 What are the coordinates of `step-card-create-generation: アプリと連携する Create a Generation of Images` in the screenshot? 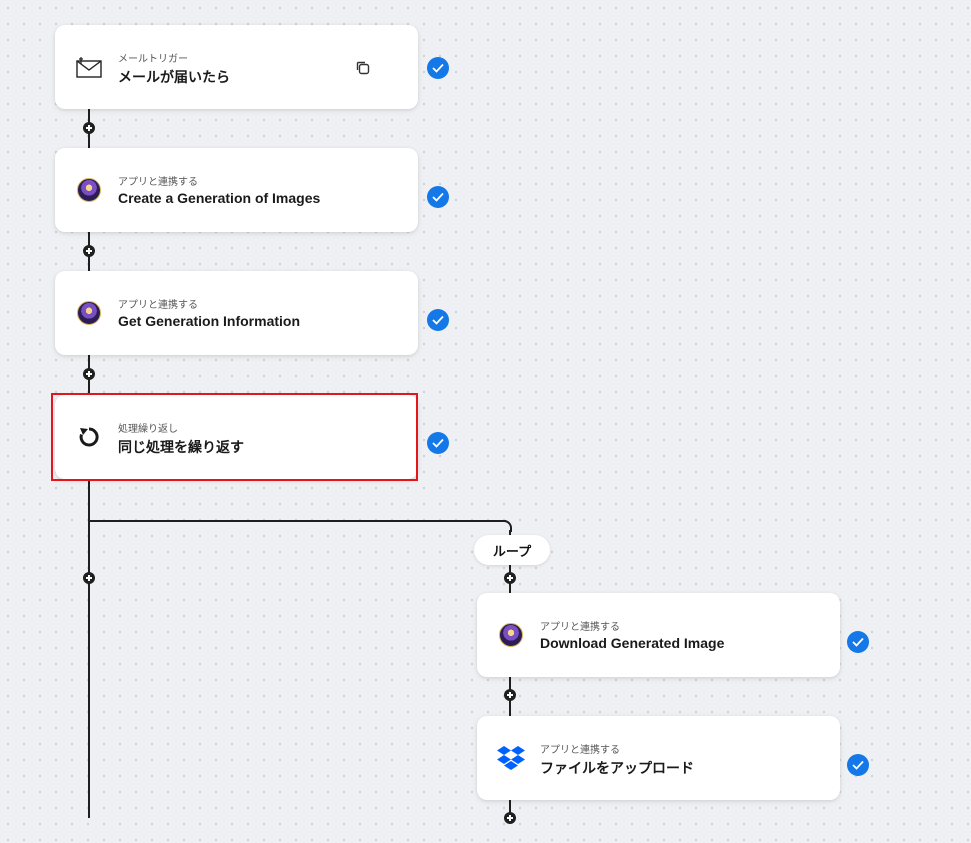 It's located at (236, 190).